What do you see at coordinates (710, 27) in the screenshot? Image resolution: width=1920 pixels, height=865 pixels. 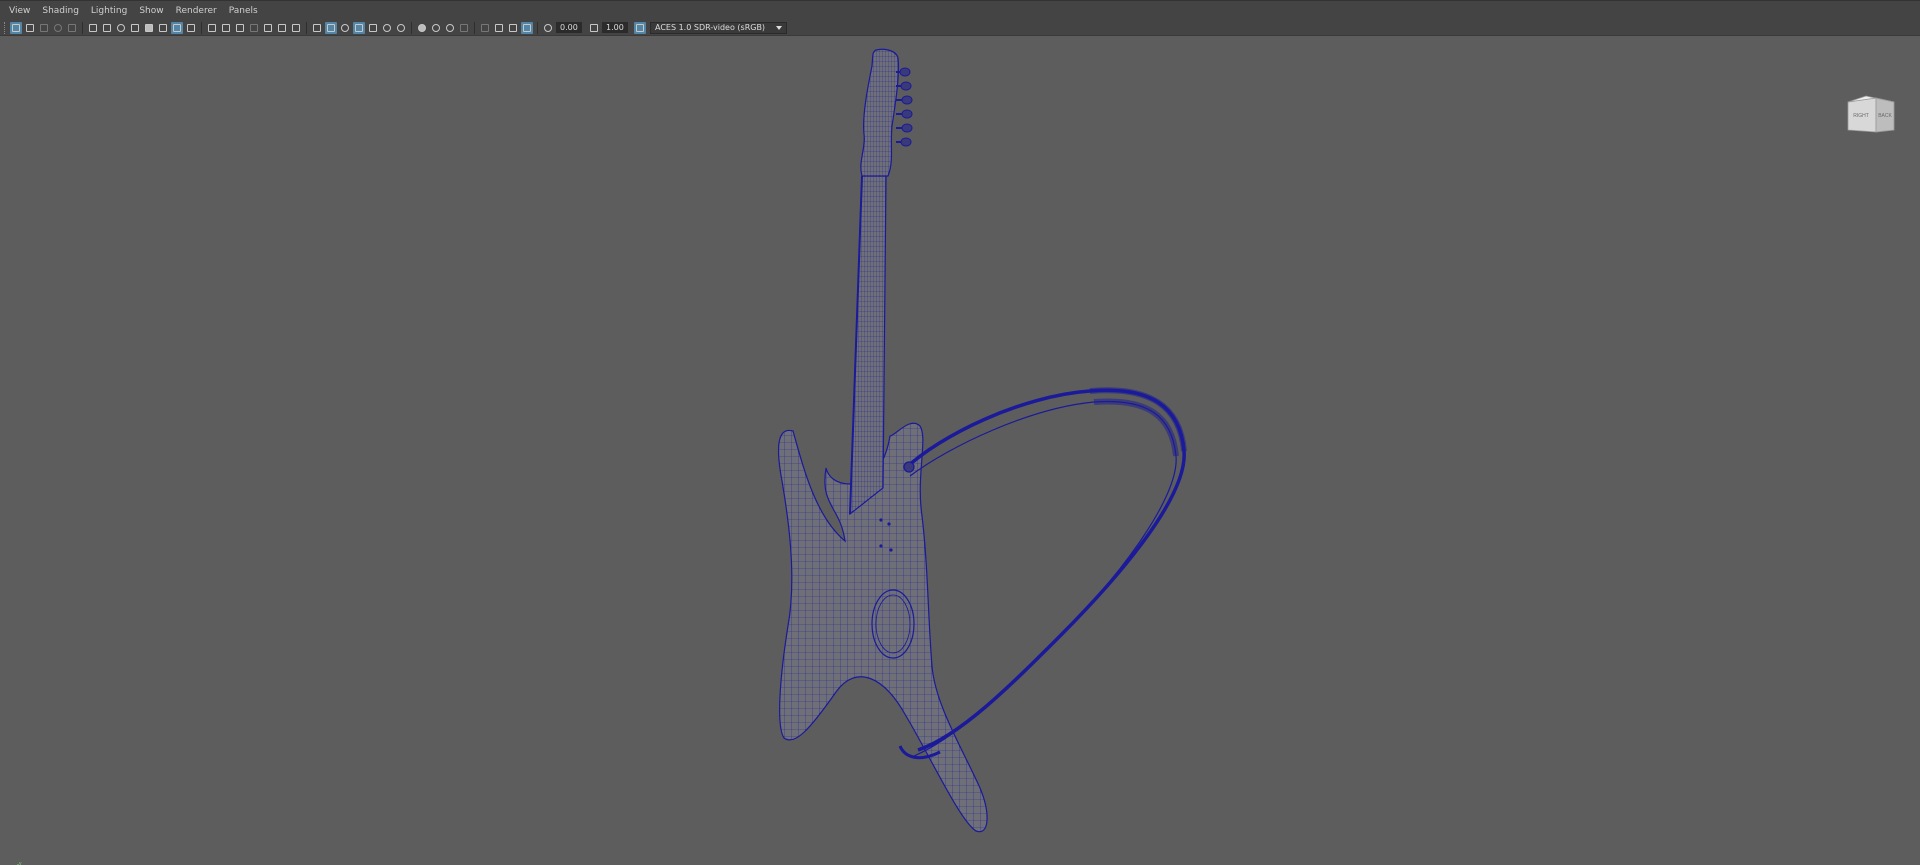 I see `color-space-label: ACES 1.0 SDR-video (sRGB)` at bounding box center [710, 27].